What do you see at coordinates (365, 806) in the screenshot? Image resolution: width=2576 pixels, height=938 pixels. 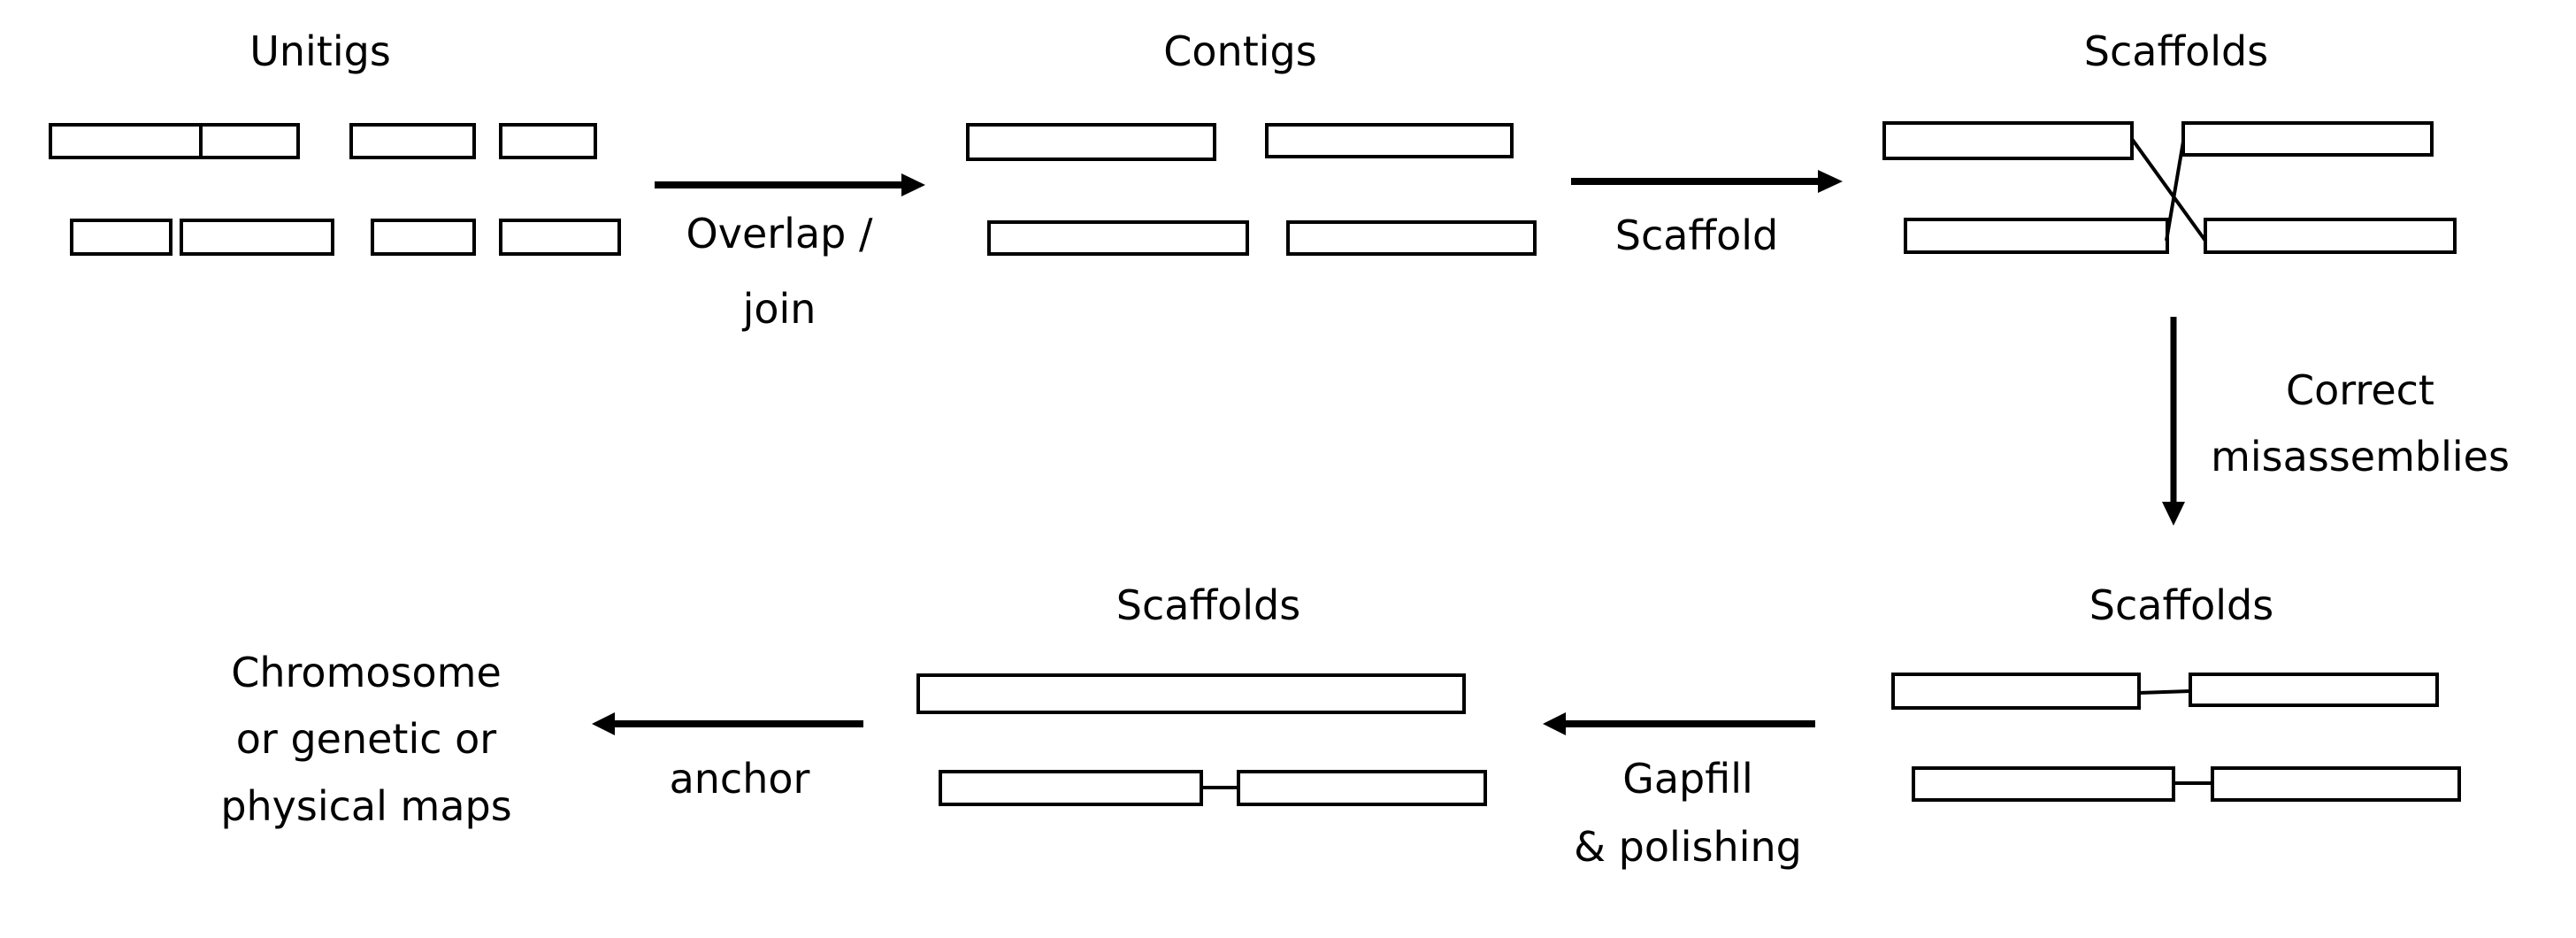 I see `maps-label-line-3: physical maps` at bounding box center [365, 806].